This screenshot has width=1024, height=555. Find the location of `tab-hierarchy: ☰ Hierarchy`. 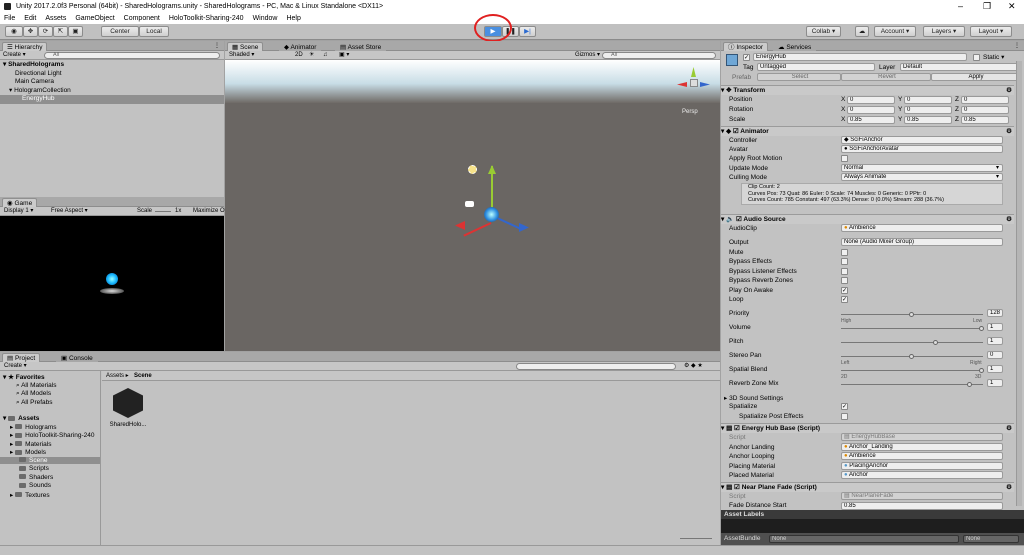

tab-hierarchy: ☰ Hierarchy is located at coordinates (25, 46).